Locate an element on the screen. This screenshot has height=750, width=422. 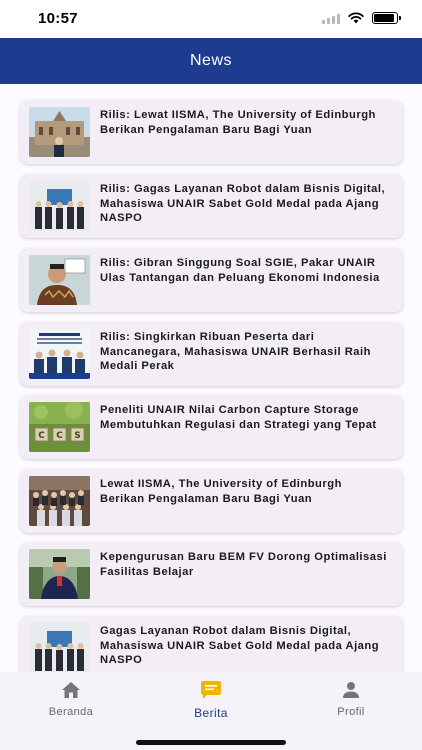
nav-item-beranda: Beranda is located at coordinates (71, 699).